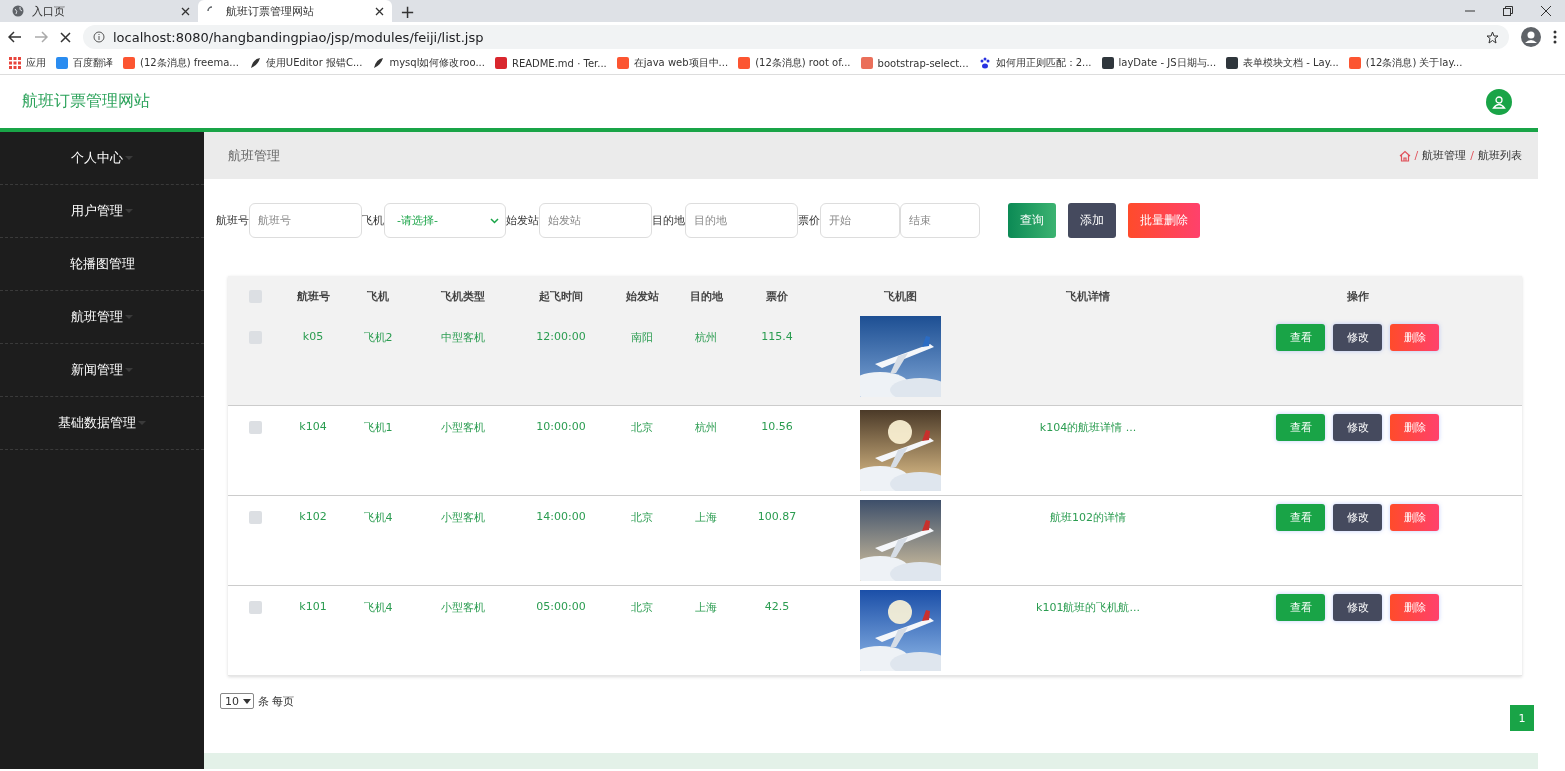  Describe the element at coordinates (313, 516) in the screenshot. I see `table-cell: k102` at that location.